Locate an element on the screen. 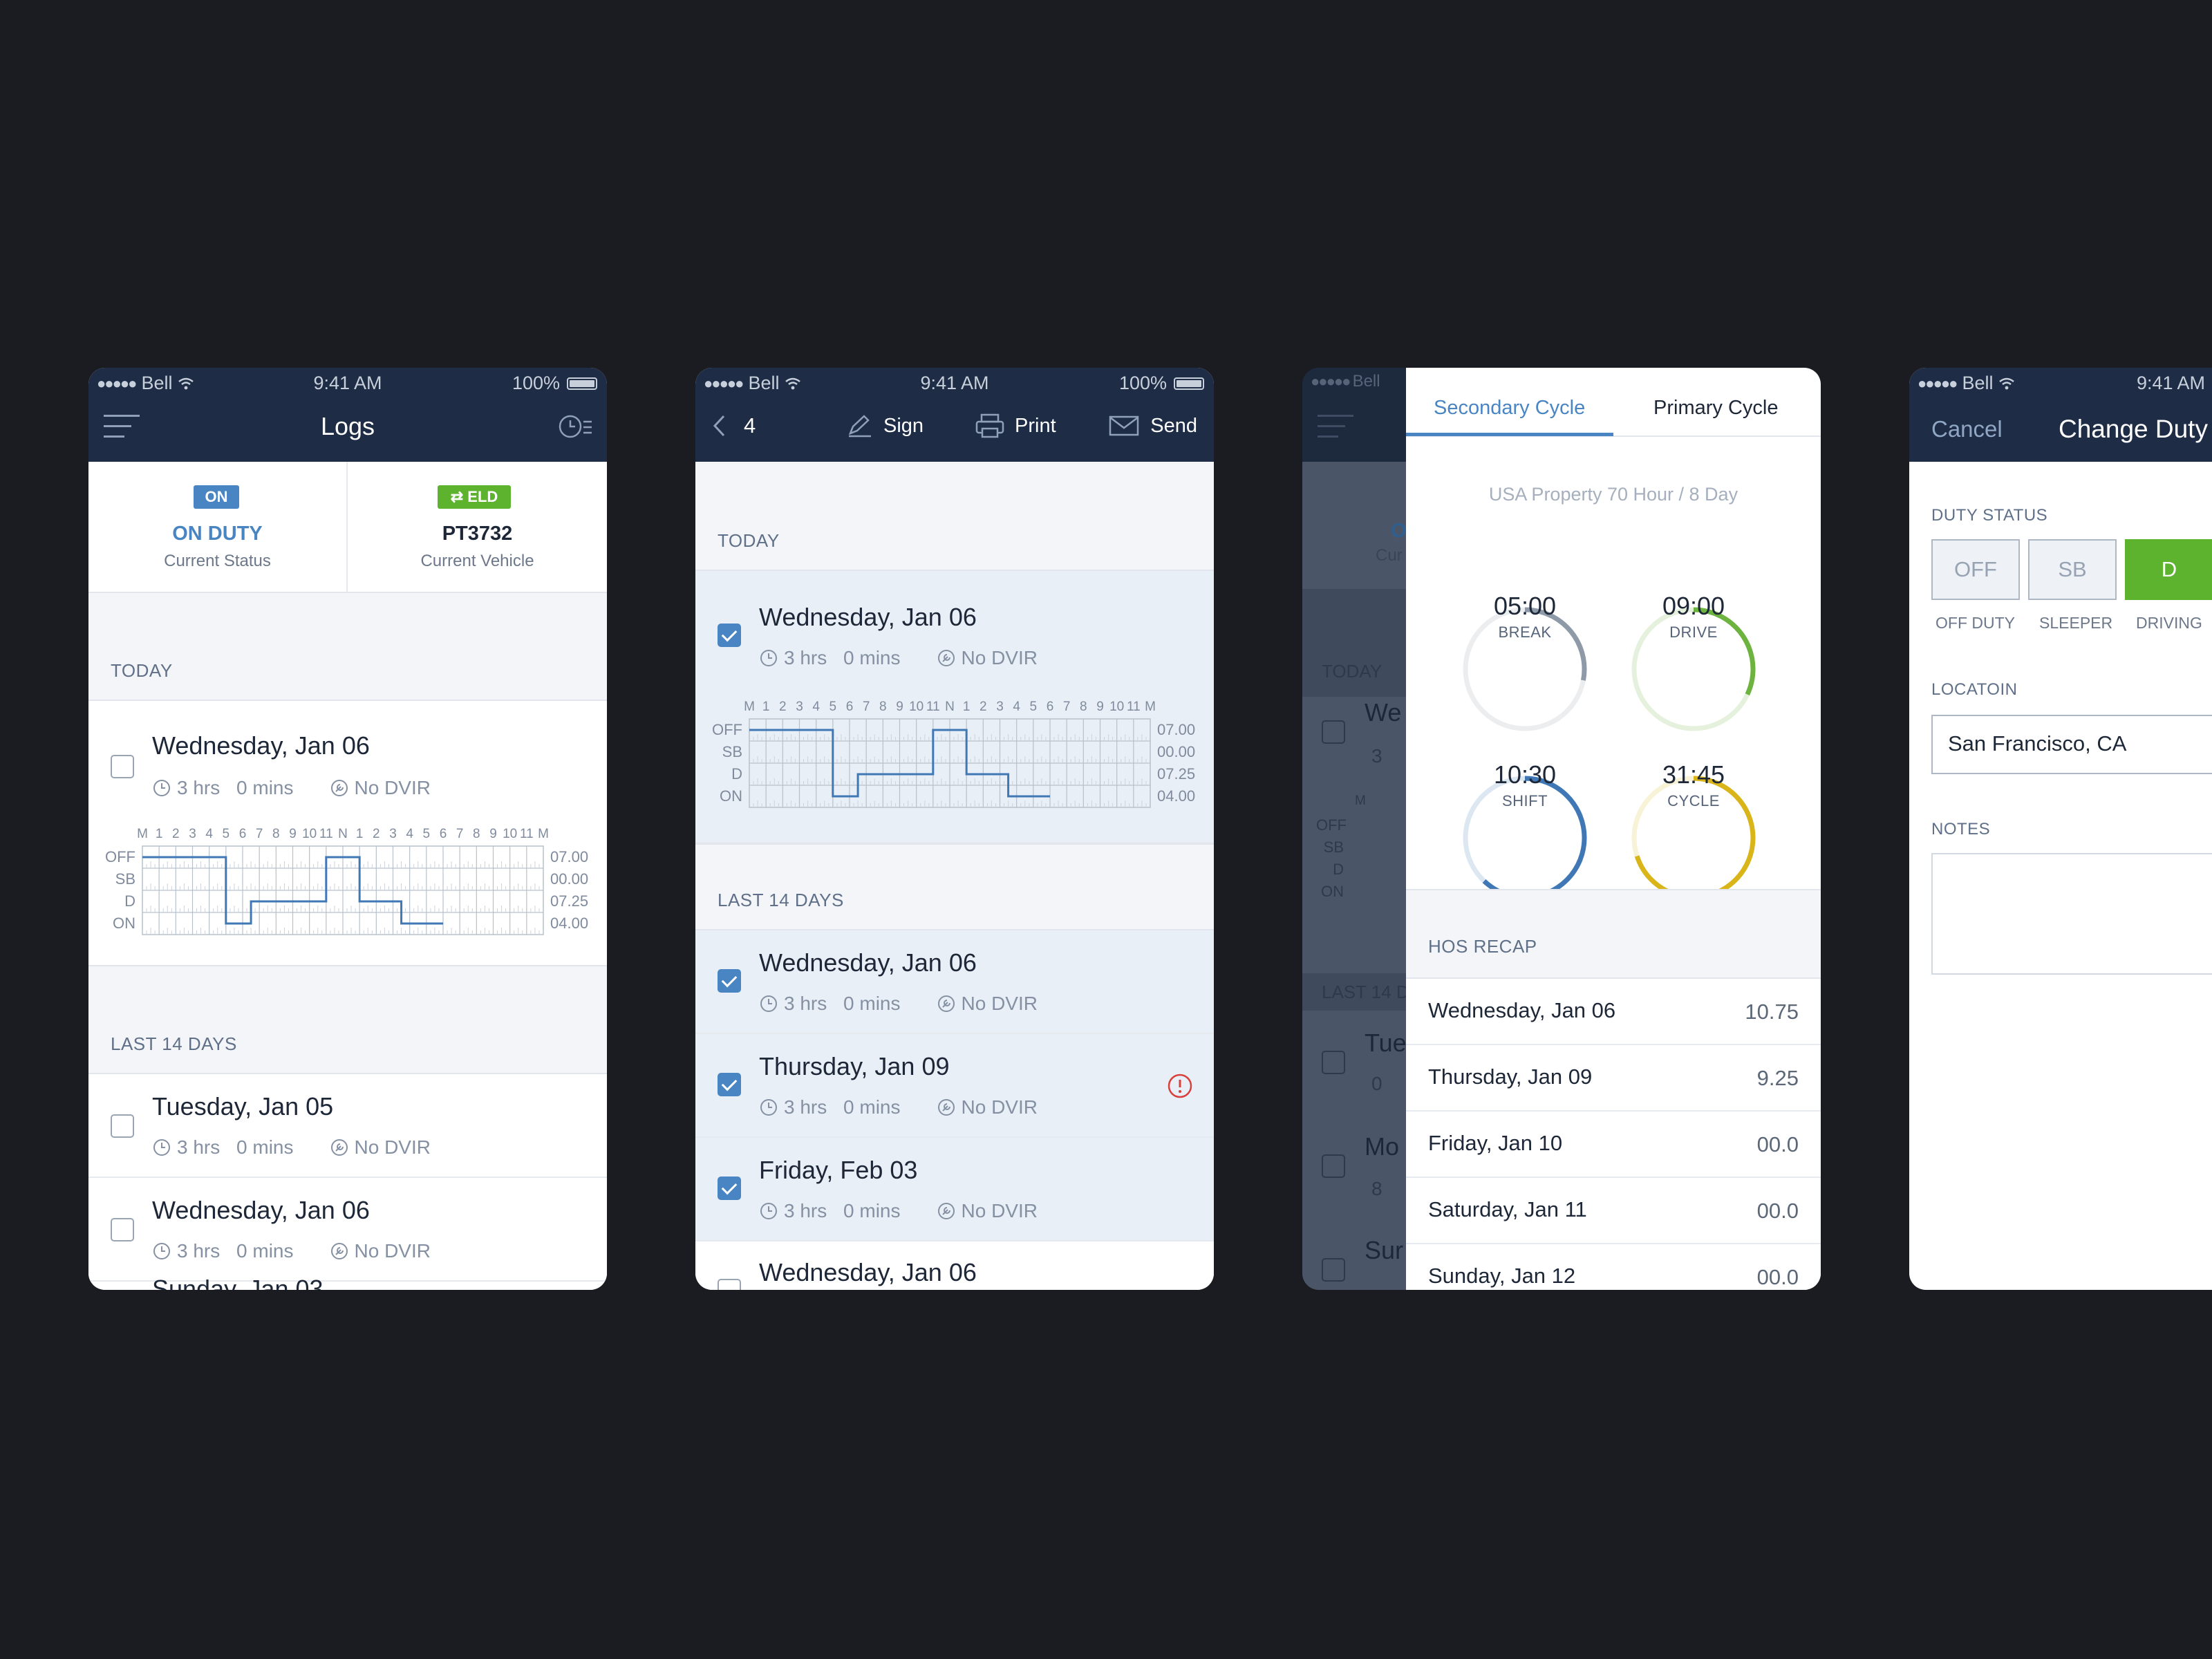 Image resolution: width=2212 pixels, height=1659 pixels. list-item: Wednesday, Jan 06 is located at coordinates (955, 1265).